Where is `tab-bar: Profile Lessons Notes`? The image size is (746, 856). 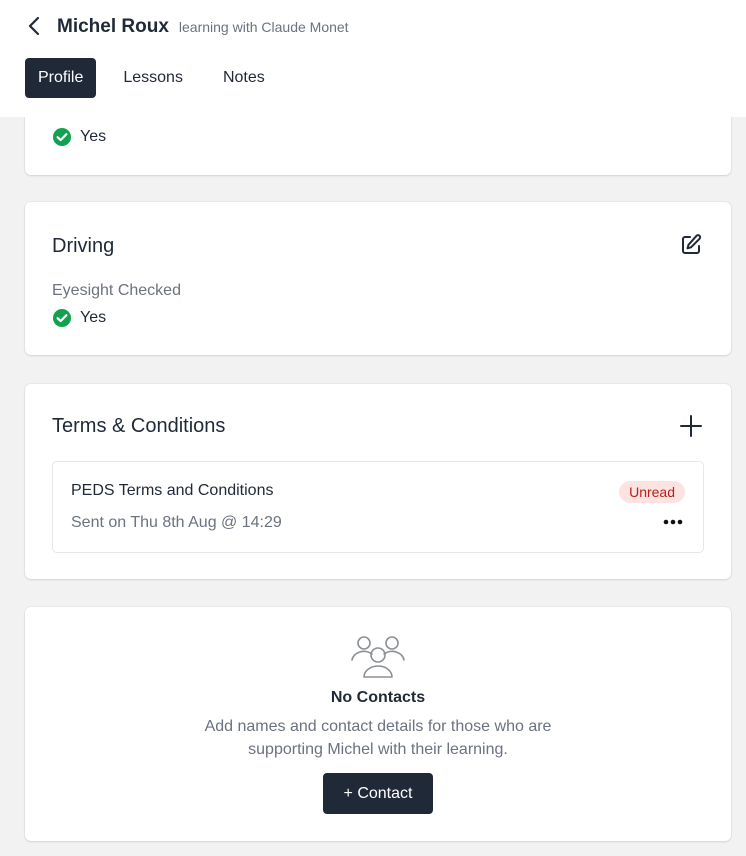
tab-bar: Profile Lessons Notes is located at coordinates (158, 78).